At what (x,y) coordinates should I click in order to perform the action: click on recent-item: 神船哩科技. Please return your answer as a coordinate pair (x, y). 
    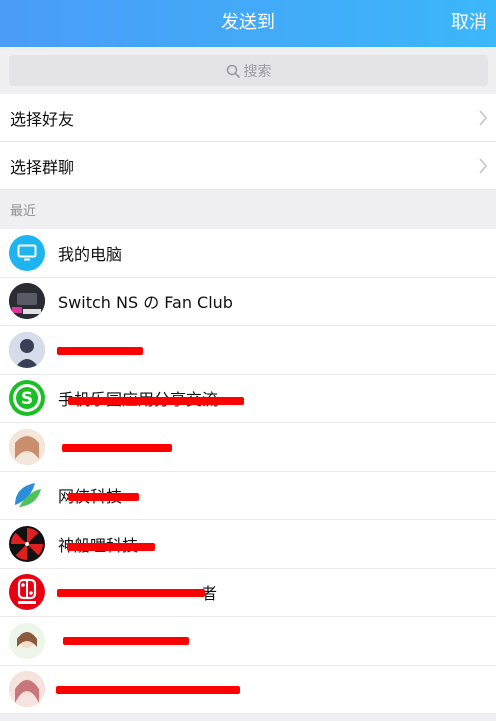
    Looking at the image, I should click on (248, 544).